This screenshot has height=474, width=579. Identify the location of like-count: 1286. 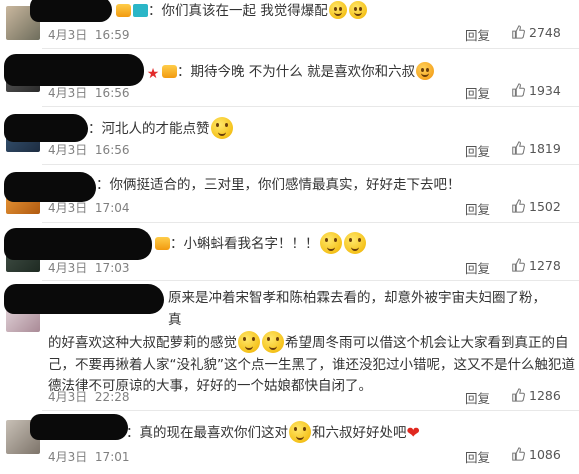
(545, 395).